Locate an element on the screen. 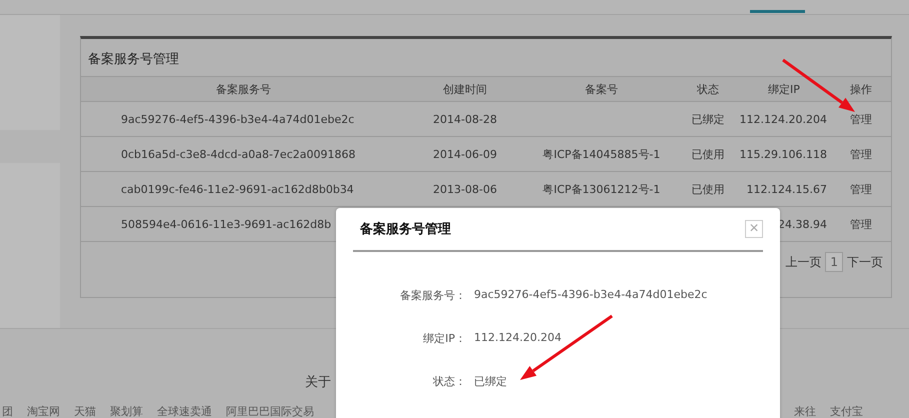  column-header: 创建时间 is located at coordinates (465, 89).